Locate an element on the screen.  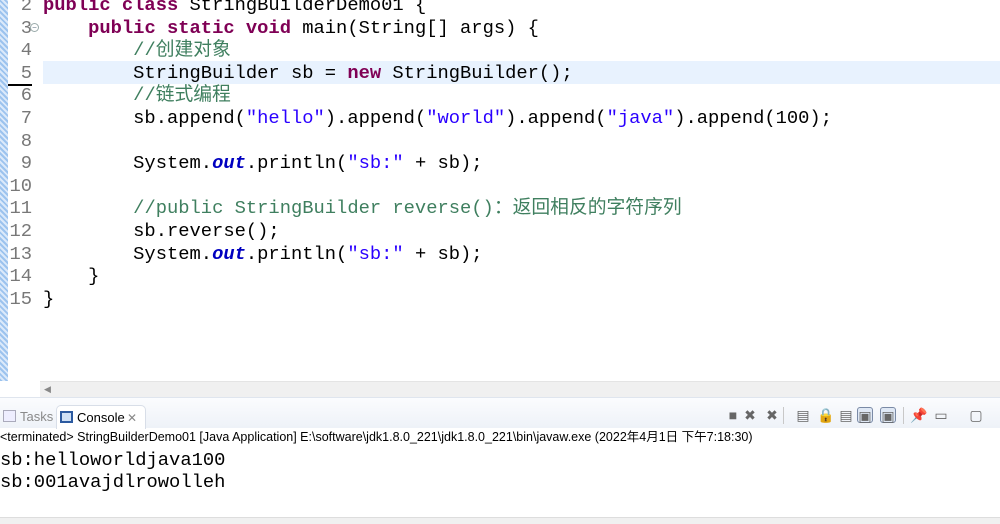
display-console-icon: ▭ is located at coordinates (941, 415).